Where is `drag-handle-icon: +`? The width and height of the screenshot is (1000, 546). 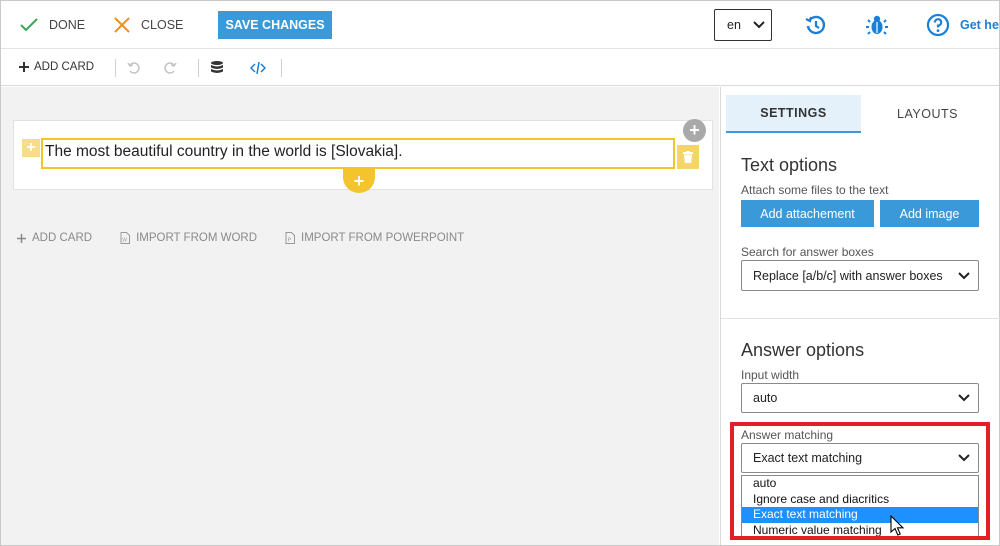
drag-handle-icon: + is located at coordinates (31, 148).